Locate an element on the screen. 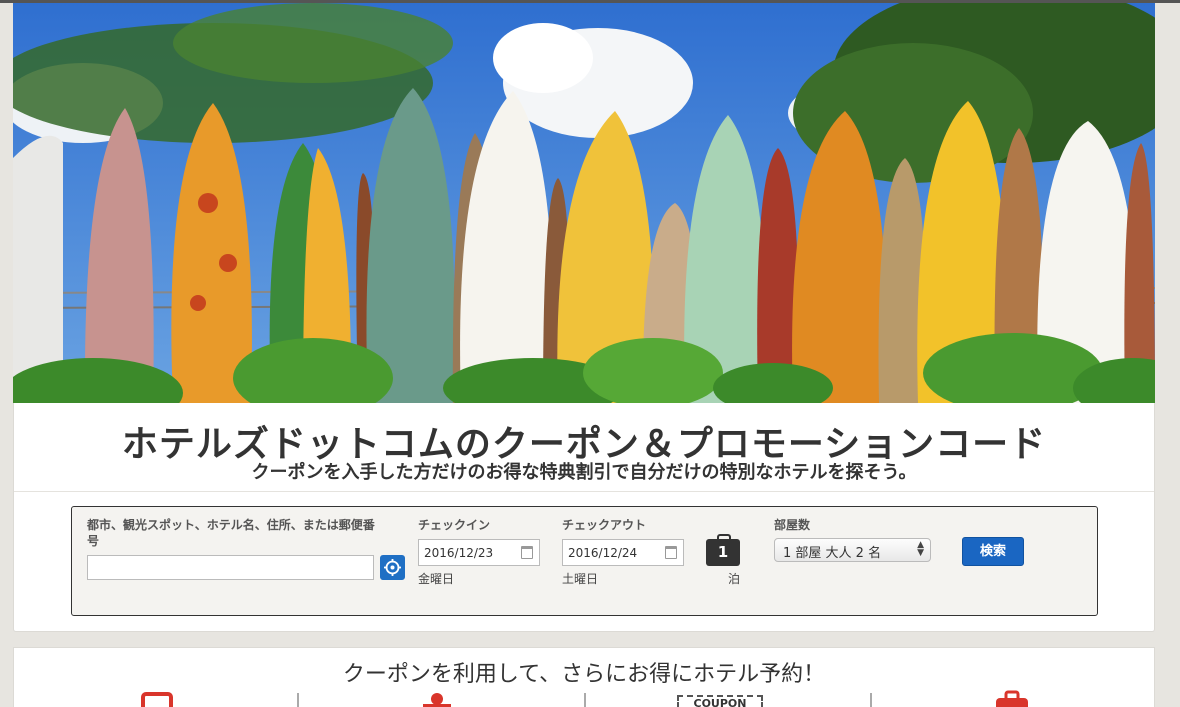  checkin-date-input: 2016/12/23 is located at coordinates (479, 552).